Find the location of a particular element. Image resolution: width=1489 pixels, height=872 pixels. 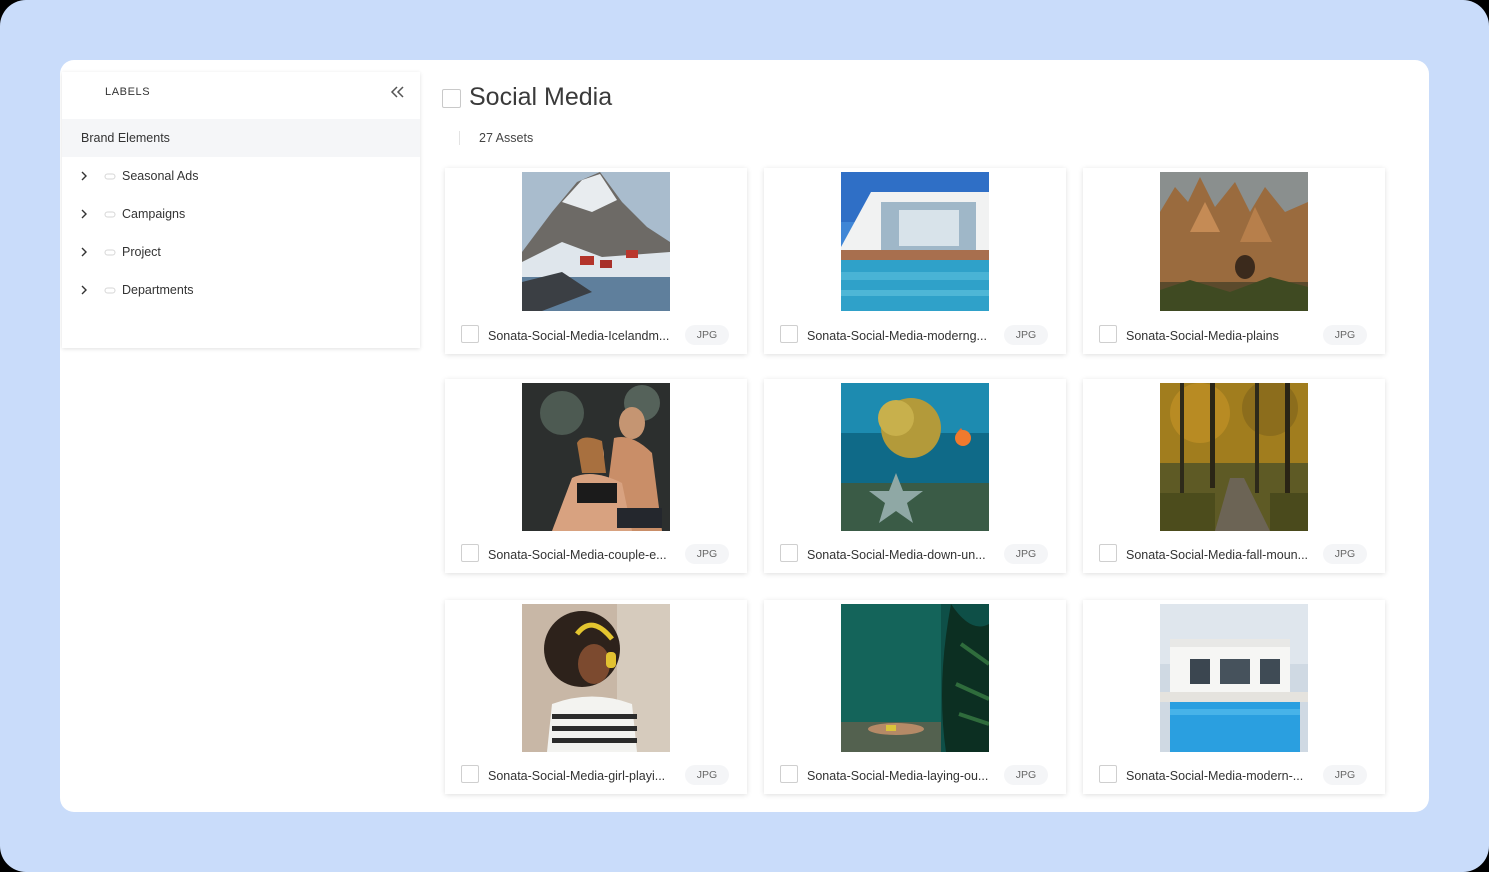

asset-name: Sonata-Social-Media-plains is located at coordinates (1202, 336).